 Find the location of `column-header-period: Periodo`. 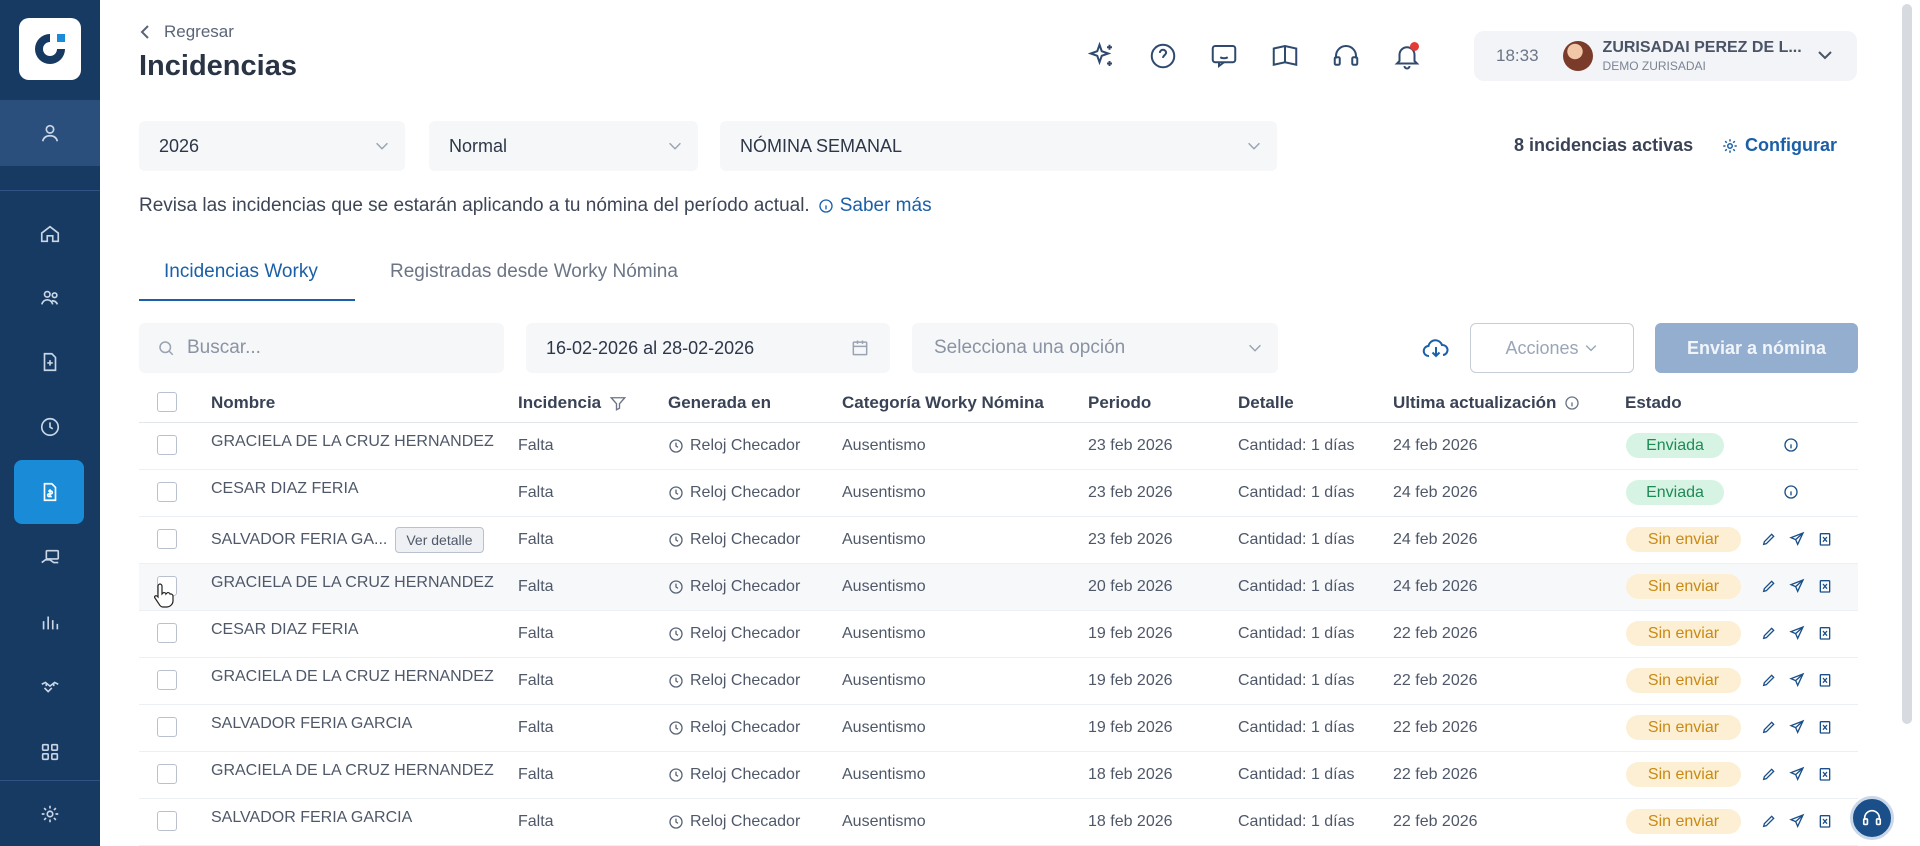

column-header-period: Periodo is located at coordinates (1119, 403).